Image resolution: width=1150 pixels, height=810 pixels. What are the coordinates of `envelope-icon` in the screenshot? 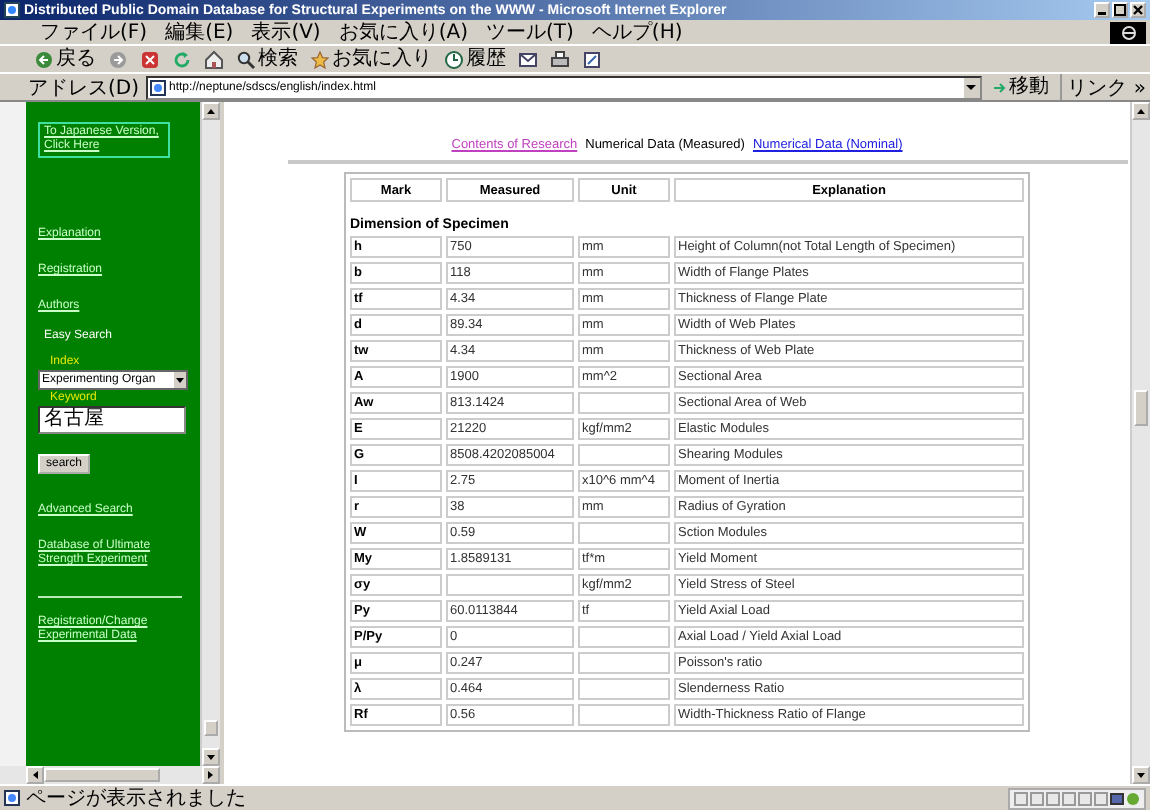 It's located at (528, 59).